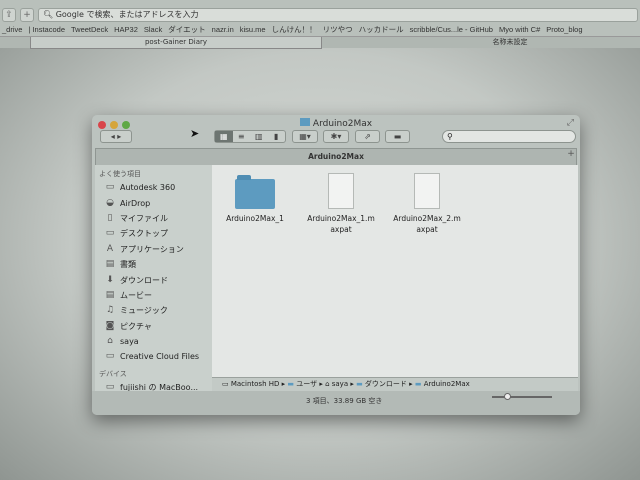 The width and height of the screenshot is (640, 480). Describe the element at coordinates (153, 341) in the screenshot. I see `sidebar-item-home: ⌂ saya` at that location.